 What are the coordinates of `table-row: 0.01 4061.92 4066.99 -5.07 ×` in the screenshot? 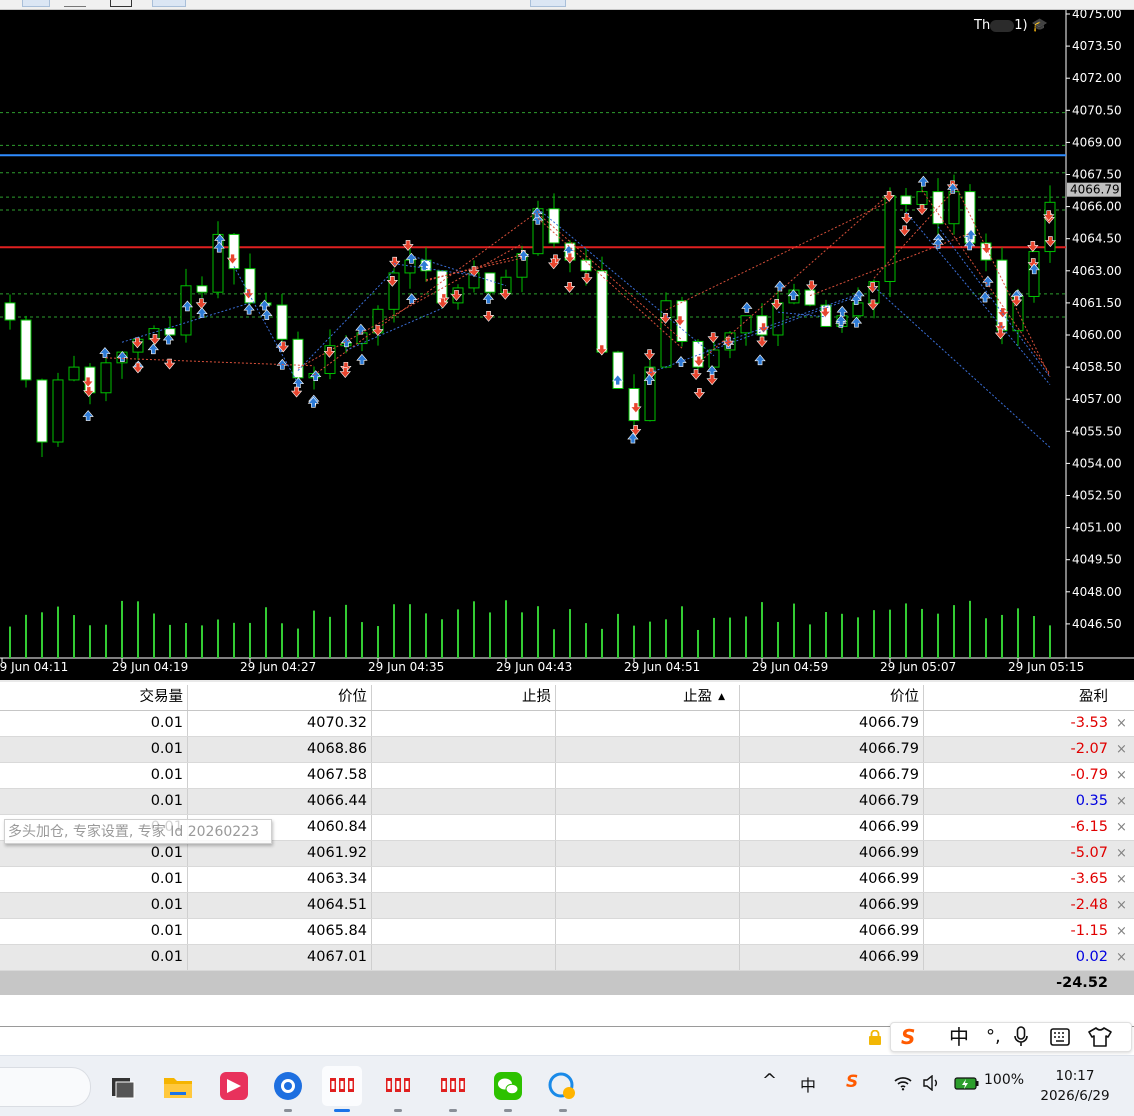 It's located at (567, 854).